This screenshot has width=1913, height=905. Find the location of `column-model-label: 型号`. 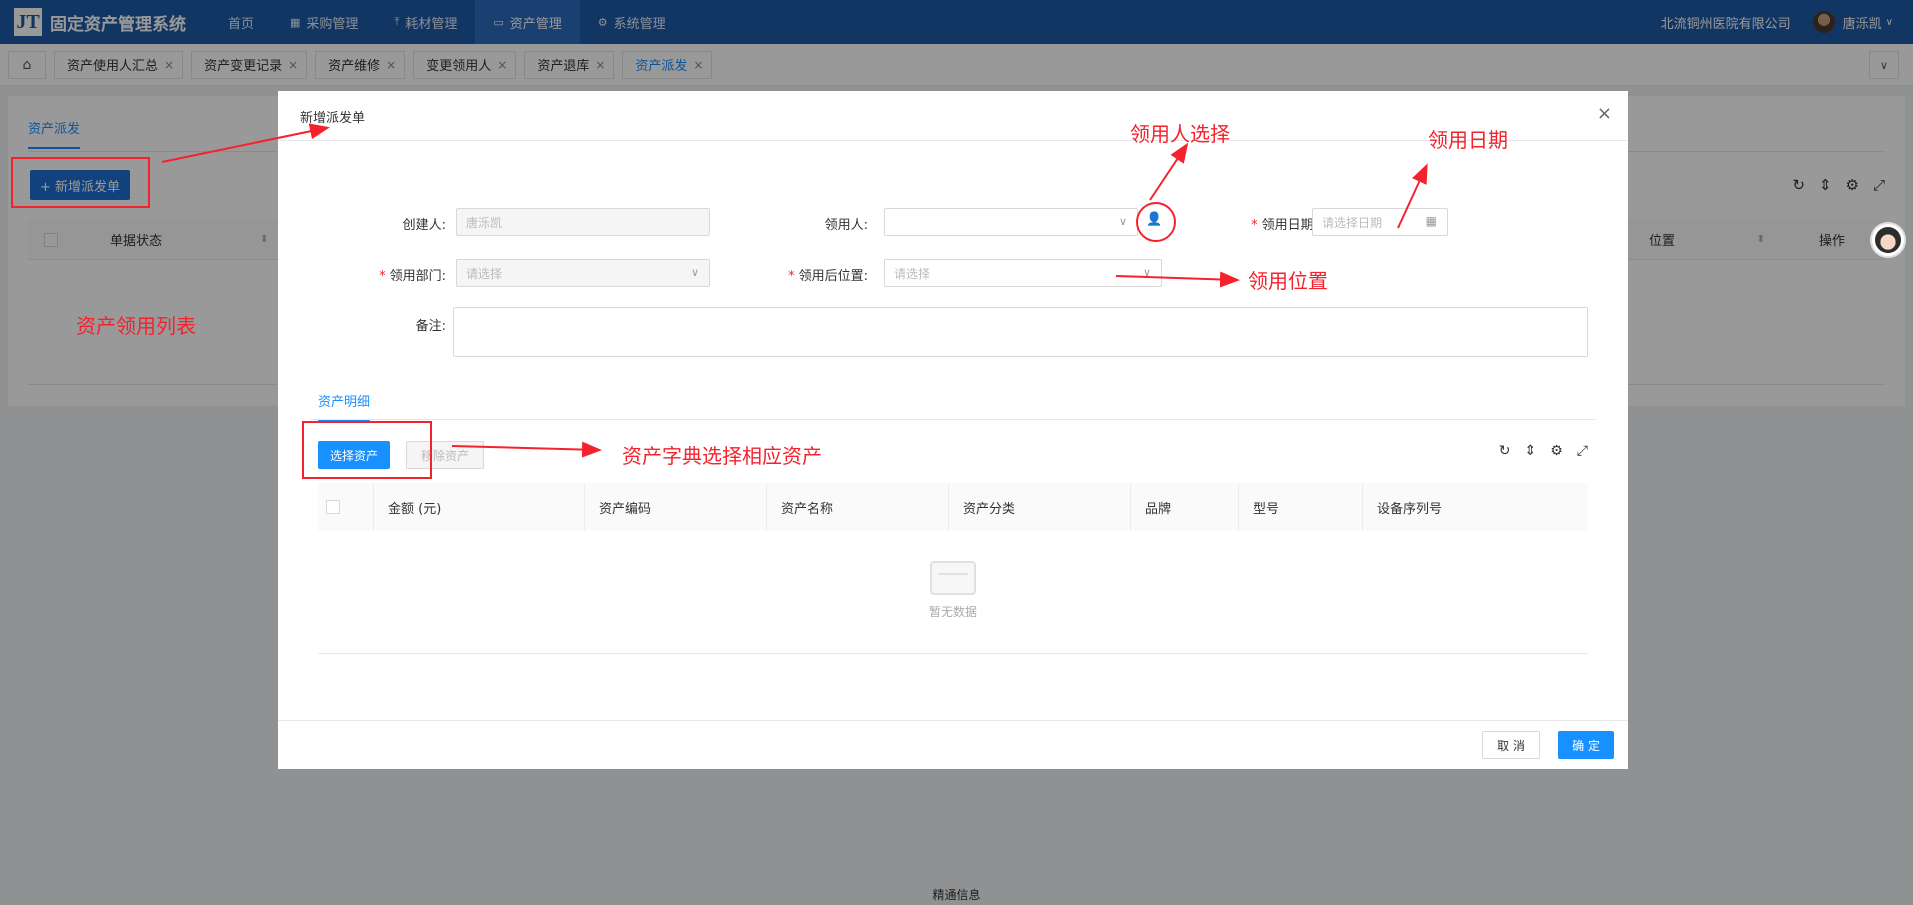

column-model-label: 型号 is located at coordinates (1266, 509).